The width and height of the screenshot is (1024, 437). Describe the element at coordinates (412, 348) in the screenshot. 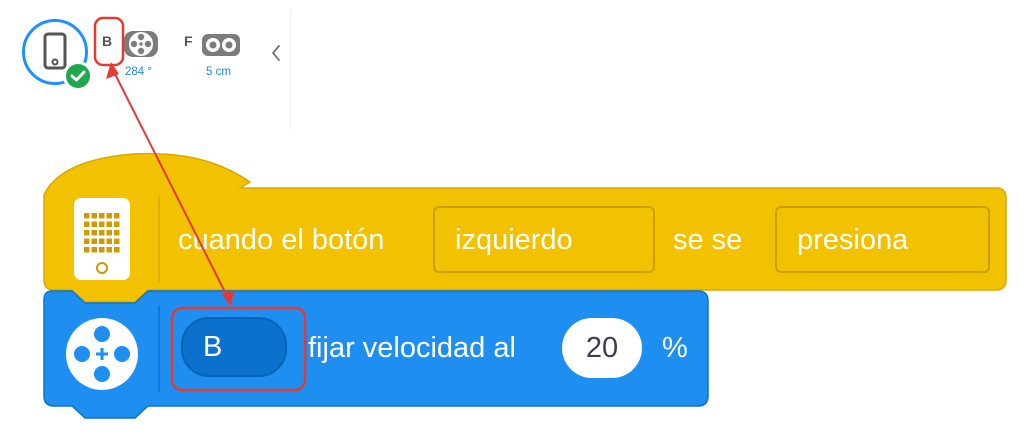

I see `motor-block-text: fijar velocidad al` at that location.